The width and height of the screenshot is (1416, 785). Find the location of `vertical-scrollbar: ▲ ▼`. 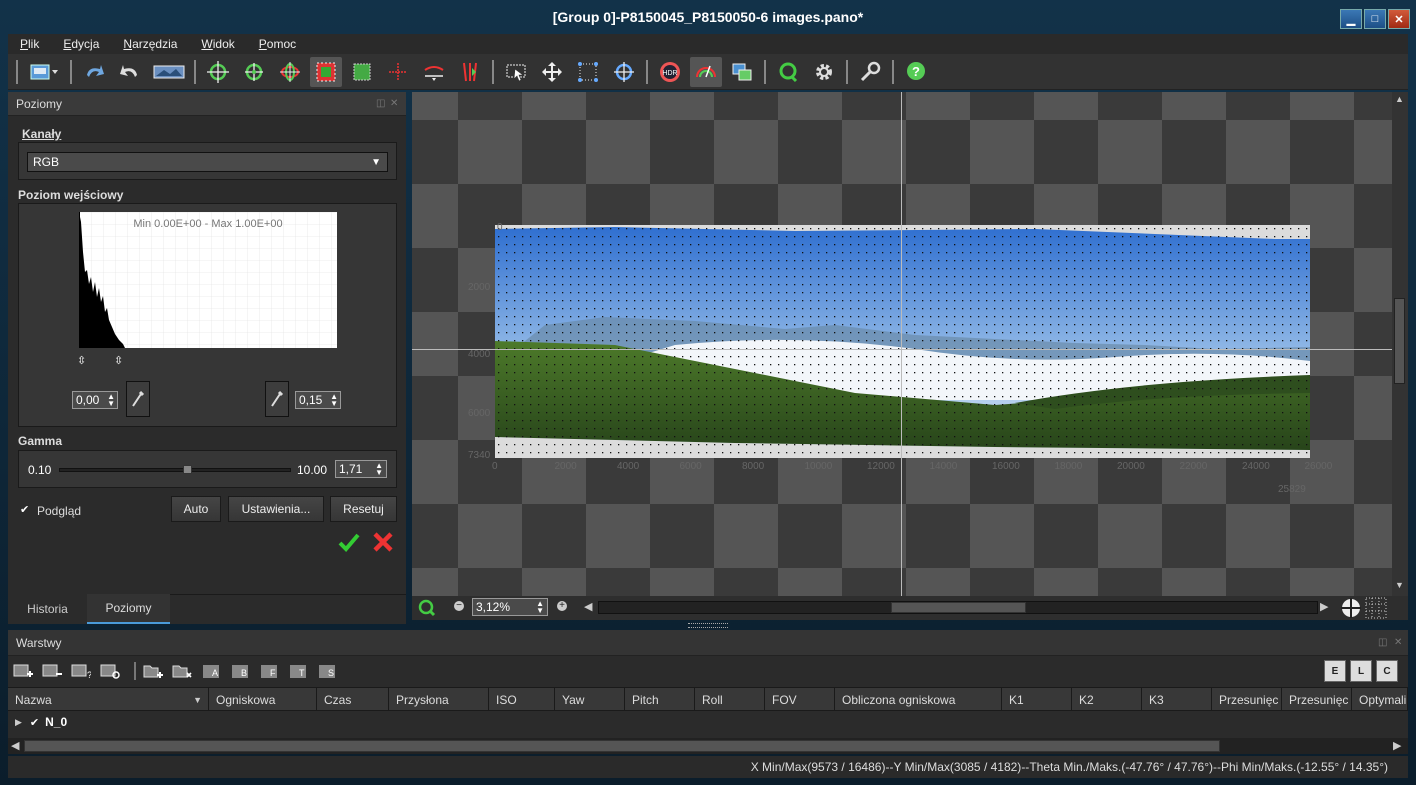

vertical-scrollbar: ▲ ▼ is located at coordinates (1400, 344).